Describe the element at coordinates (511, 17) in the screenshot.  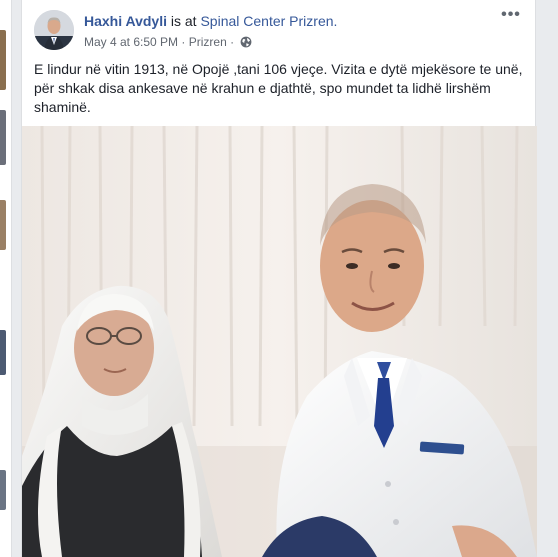
I see `more-options-icon: •••` at that location.